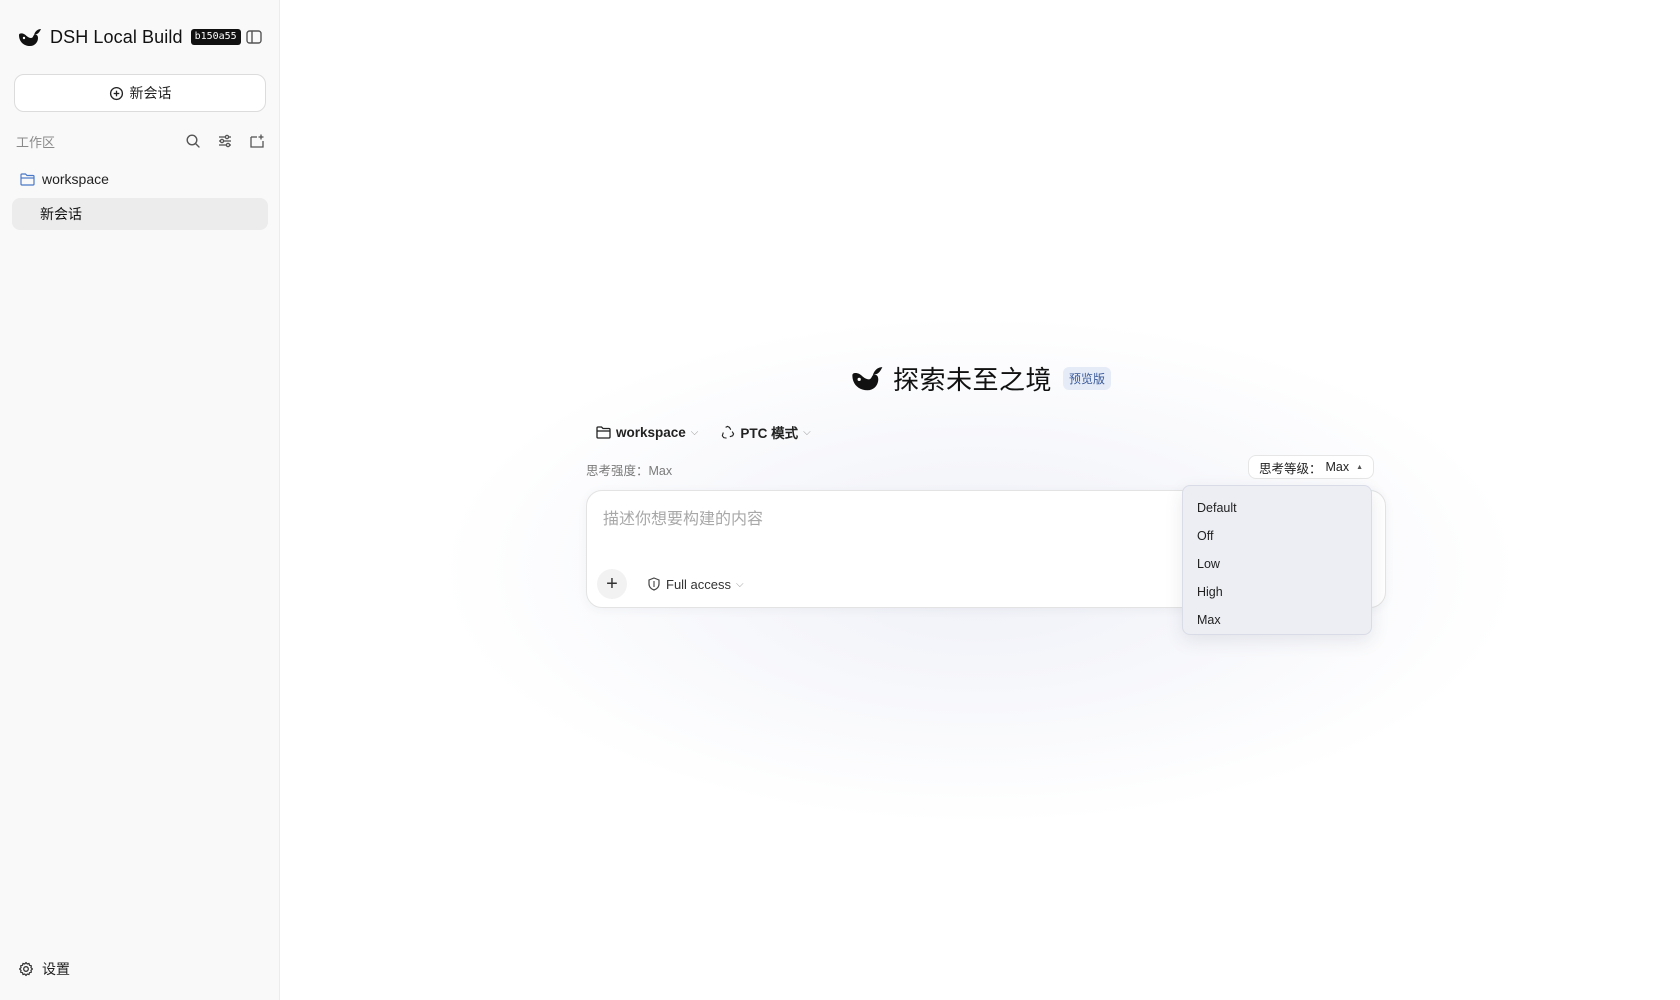  Describe the element at coordinates (36, 142) in the screenshot. I see `section-label: 工作区` at that location.